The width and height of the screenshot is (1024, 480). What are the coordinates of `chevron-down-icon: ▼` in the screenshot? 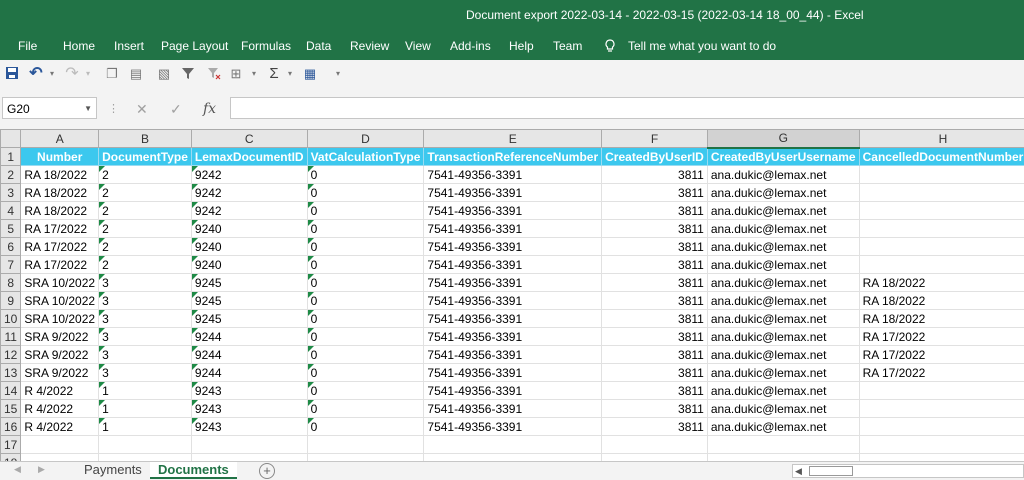 It's located at (88, 109).